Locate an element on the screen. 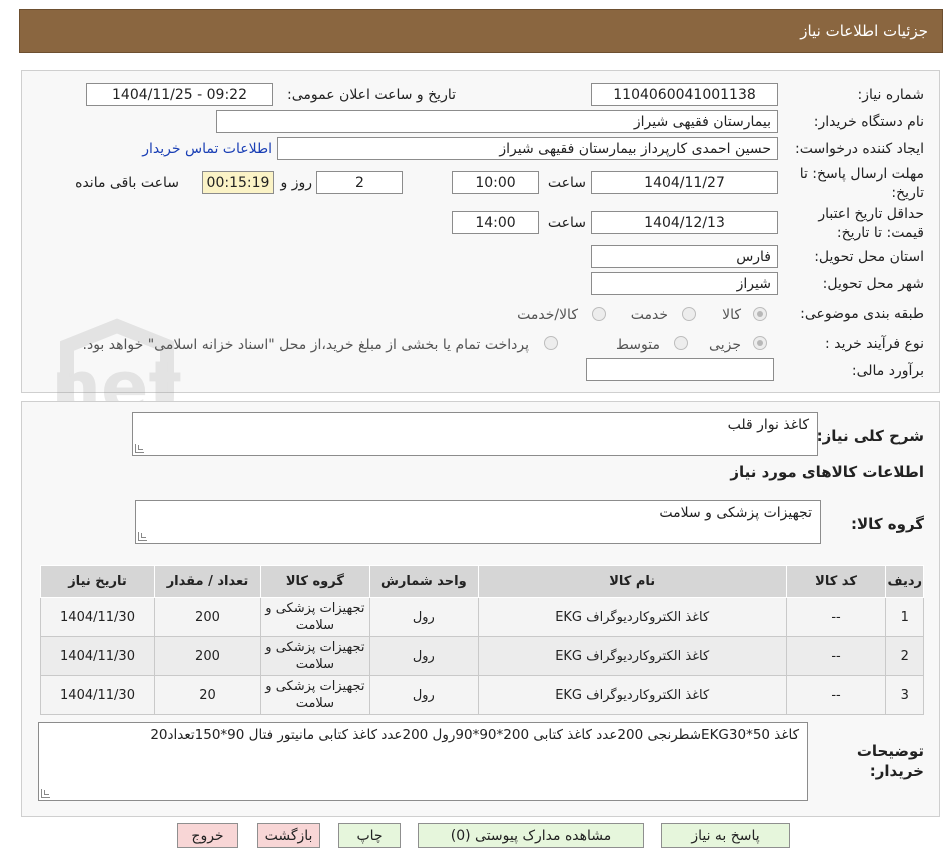  category-option-service: خدمت is located at coordinates (649, 315).